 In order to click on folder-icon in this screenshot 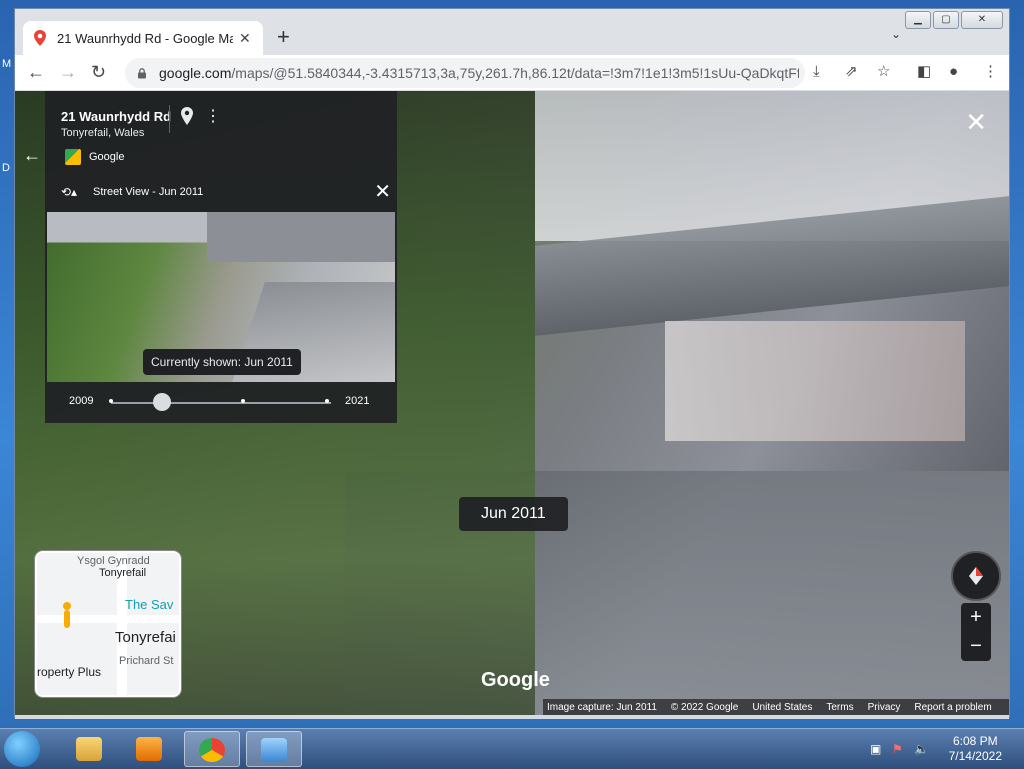, I will do `click(89, 749)`.